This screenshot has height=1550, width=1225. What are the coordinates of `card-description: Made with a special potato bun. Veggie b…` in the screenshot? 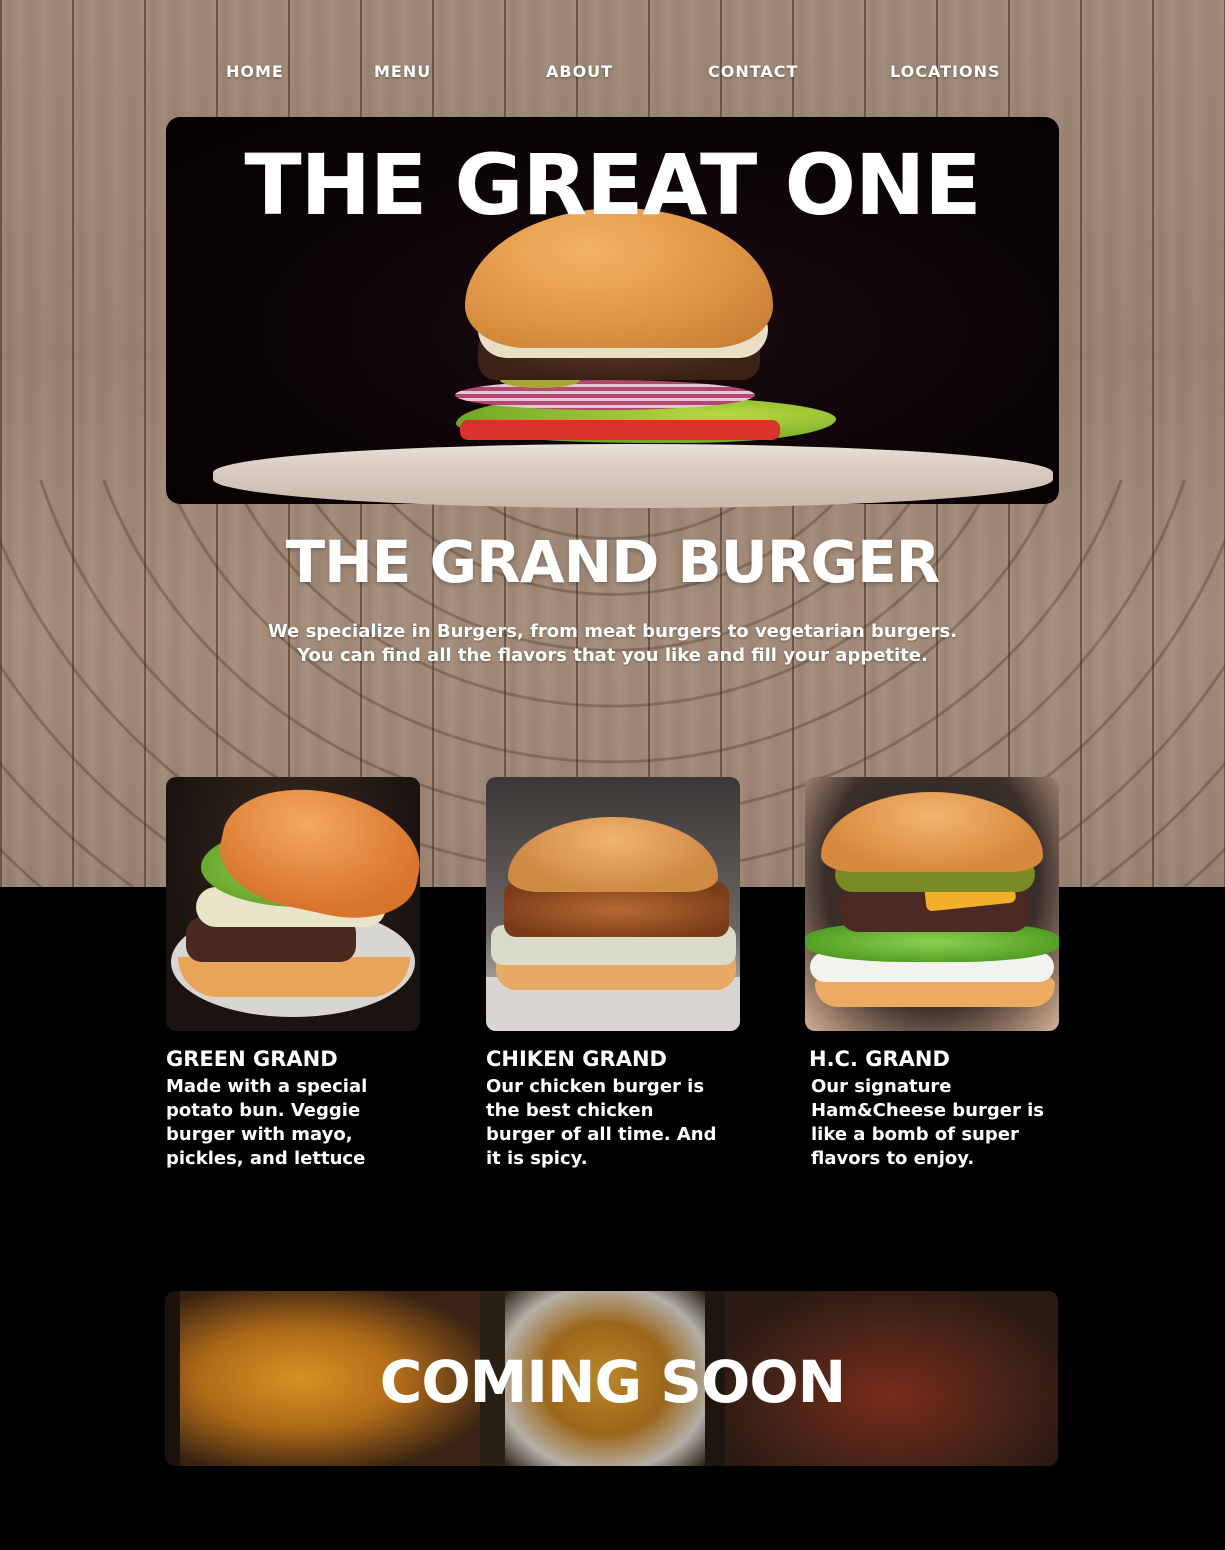 It's located at (293, 1123).